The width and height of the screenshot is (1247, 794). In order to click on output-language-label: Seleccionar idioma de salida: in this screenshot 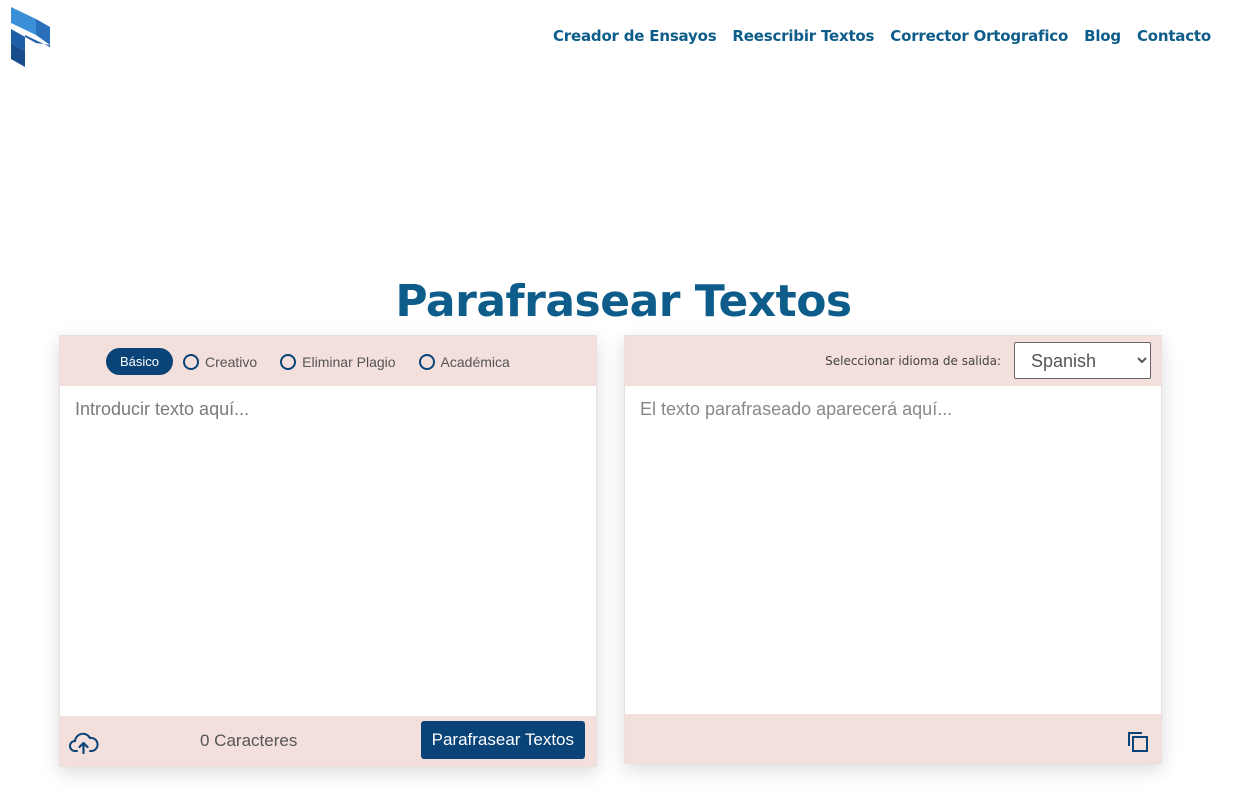, I will do `click(913, 361)`.